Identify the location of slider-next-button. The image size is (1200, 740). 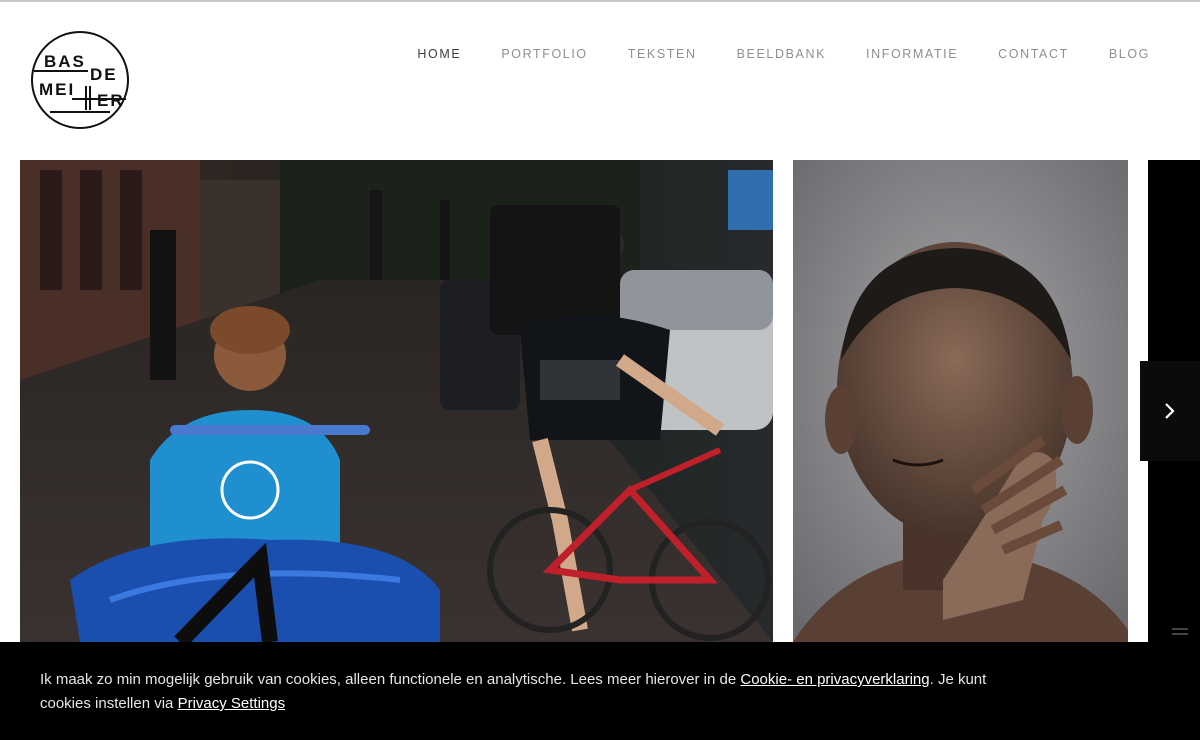
(1170, 411).